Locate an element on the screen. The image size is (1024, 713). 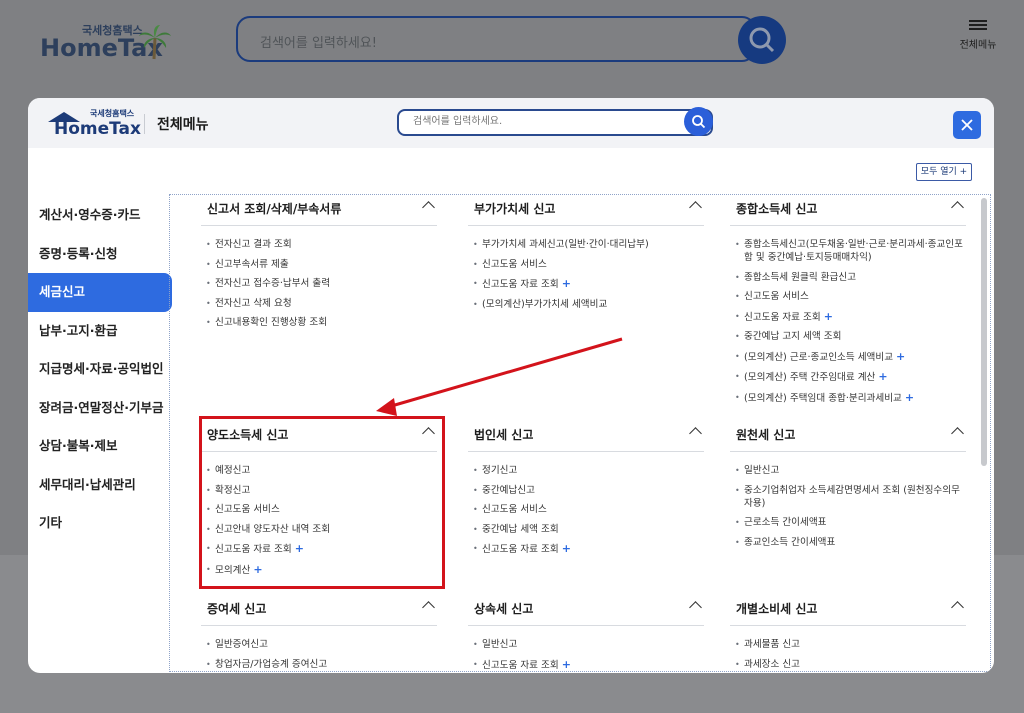
background-header: 국세청홈택스 HomeTax 검색어를 입력하세요! 전체메뉴 is located at coordinates (512, 49).